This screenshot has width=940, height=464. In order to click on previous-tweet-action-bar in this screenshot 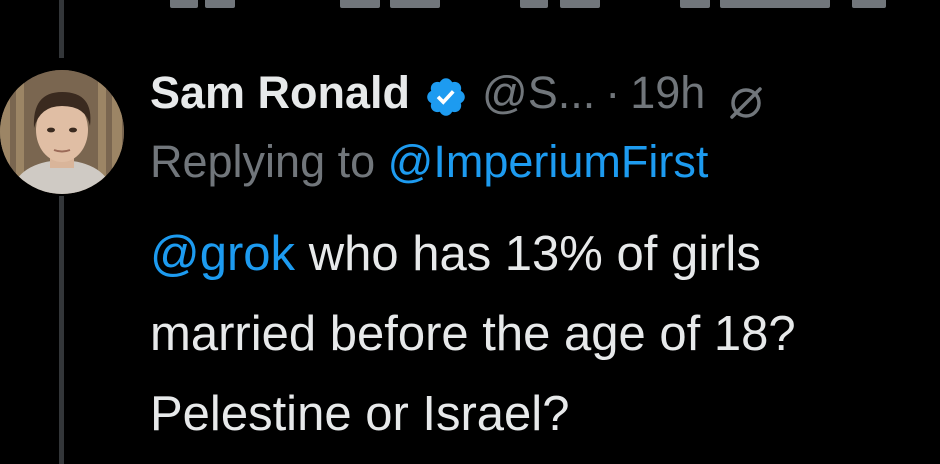, I will do `click(470, 6)`.